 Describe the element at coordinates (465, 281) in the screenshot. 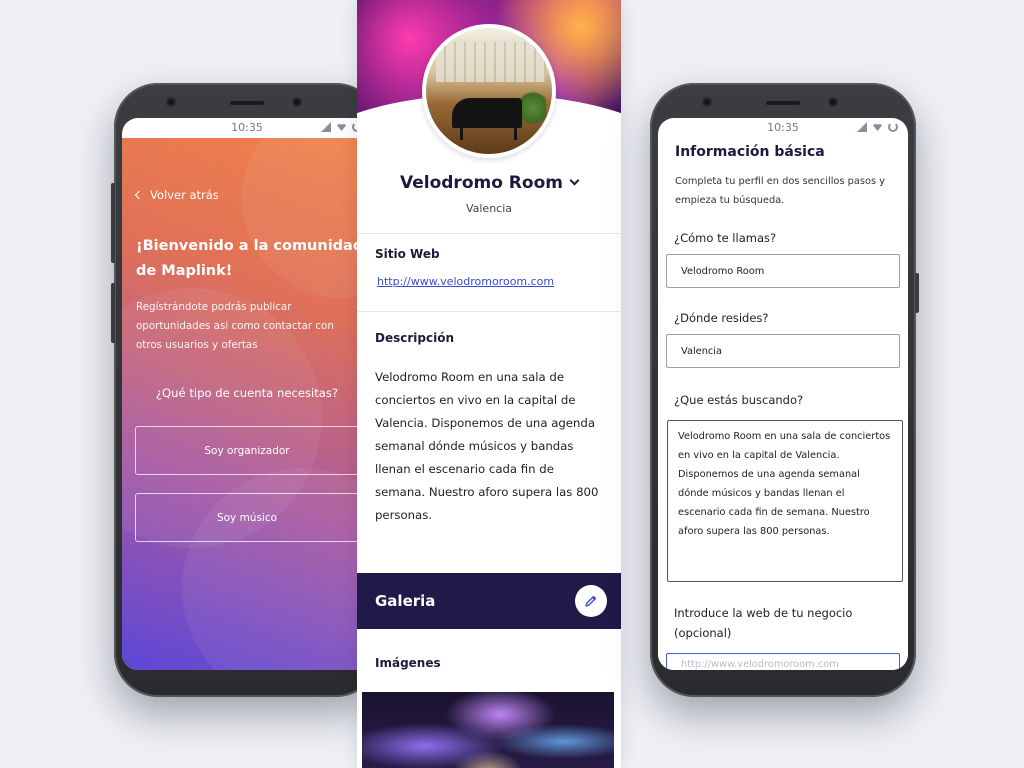

I see `website-link: http://www.velodromoroom.com` at that location.